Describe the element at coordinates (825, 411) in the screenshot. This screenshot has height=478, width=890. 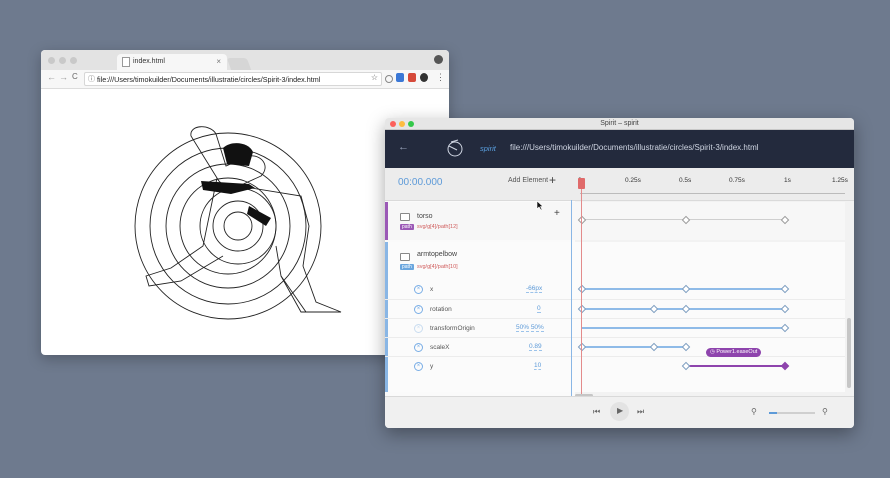
I see `zoom-in-icon: ⚲` at that location.